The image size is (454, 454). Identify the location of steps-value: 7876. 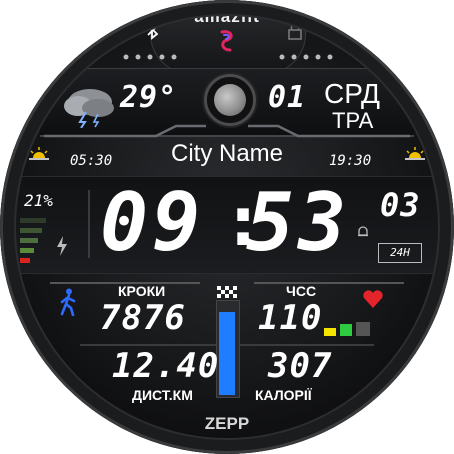
(143, 318).